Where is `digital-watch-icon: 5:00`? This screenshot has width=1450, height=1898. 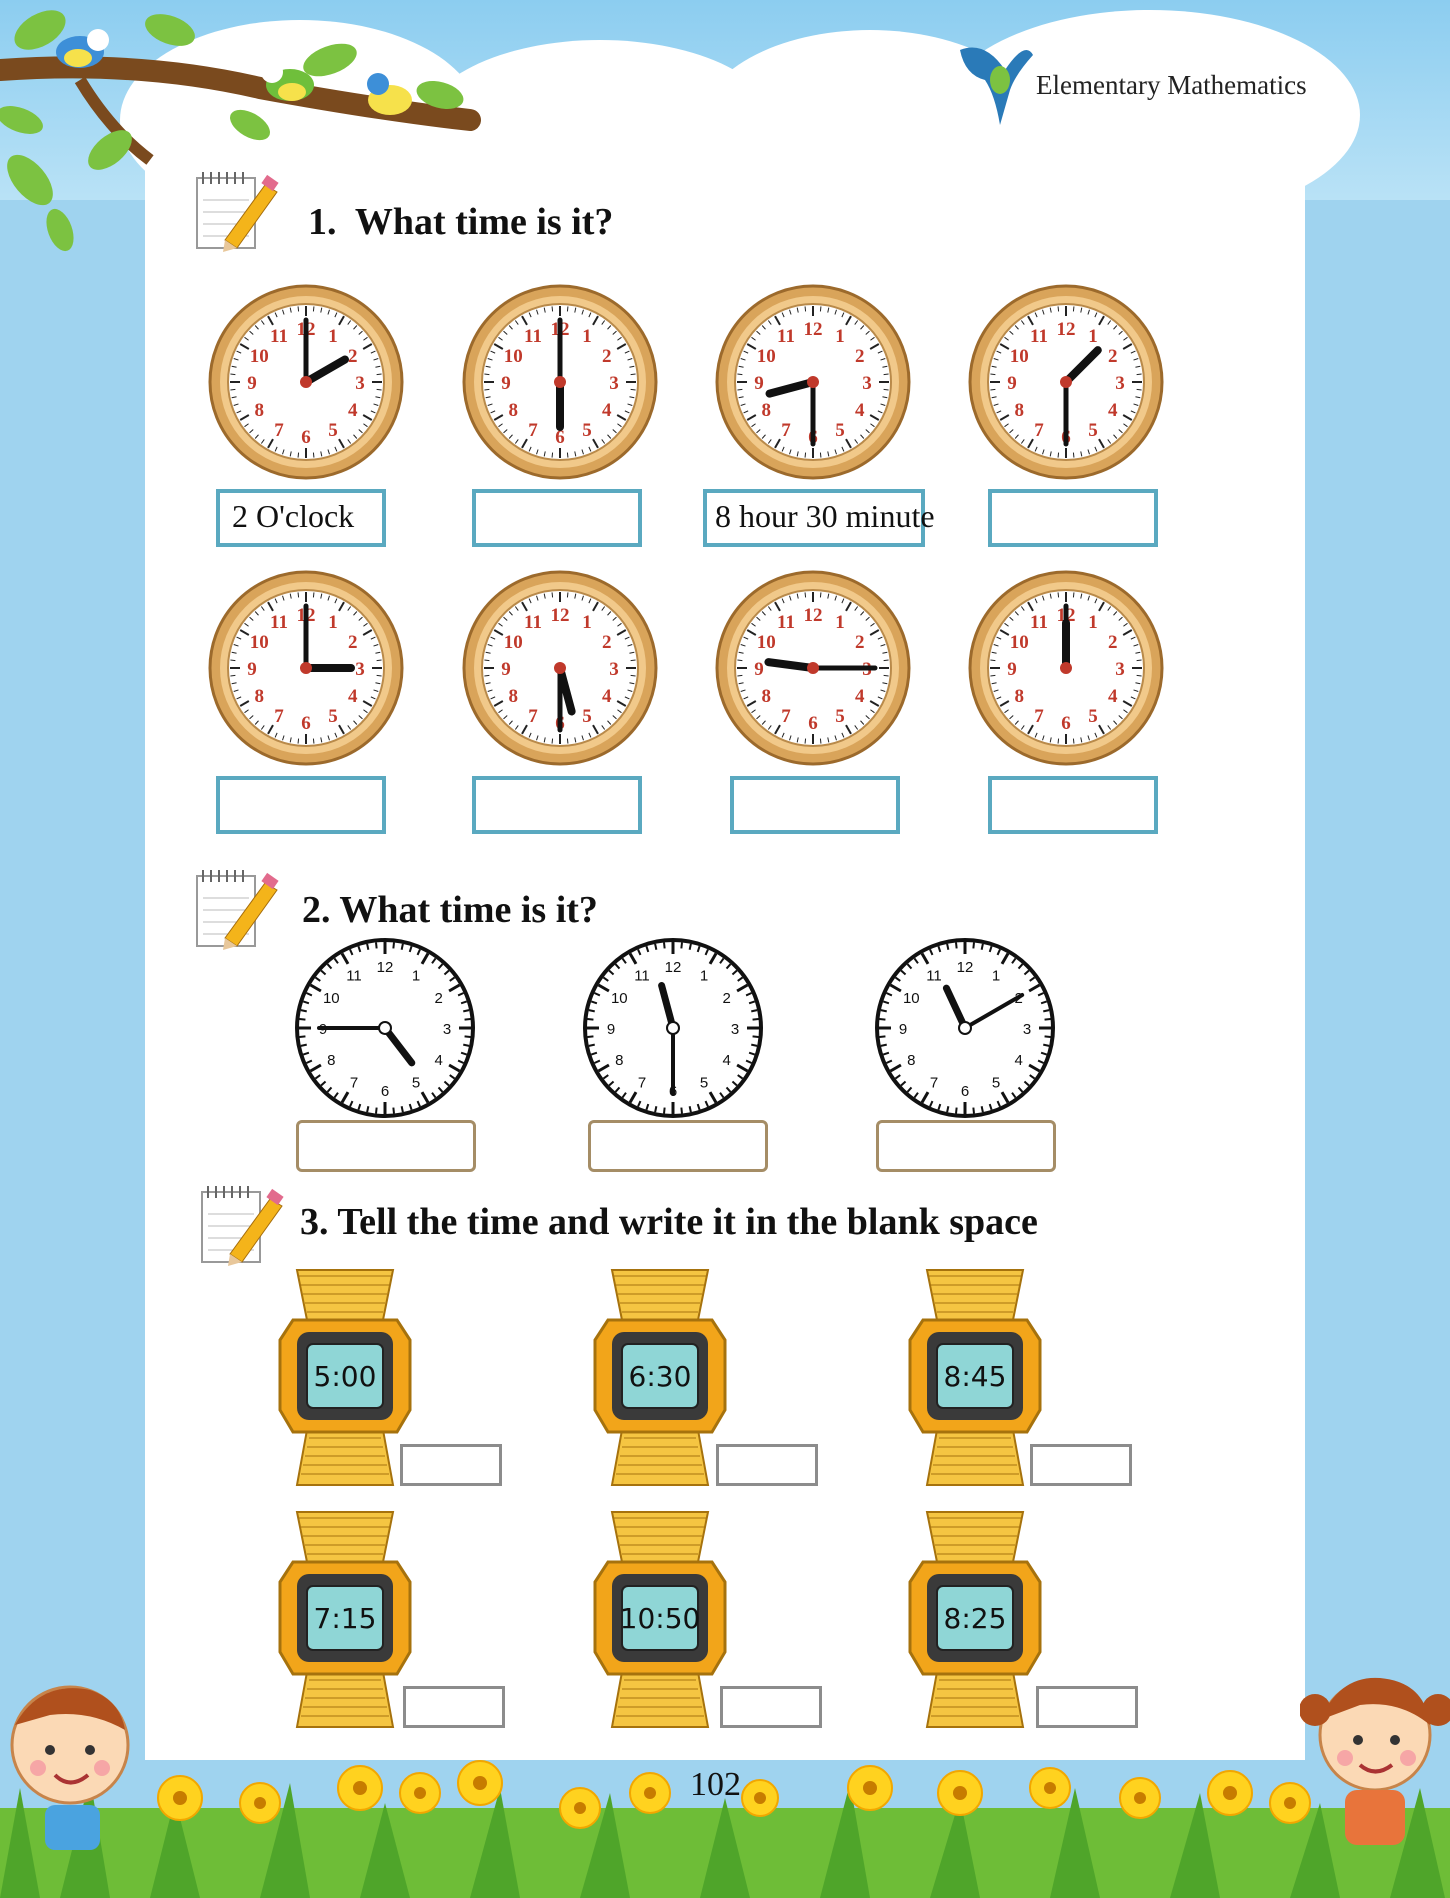
digital-watch-icon: 5:00 is located at coordinates (345, 1377).